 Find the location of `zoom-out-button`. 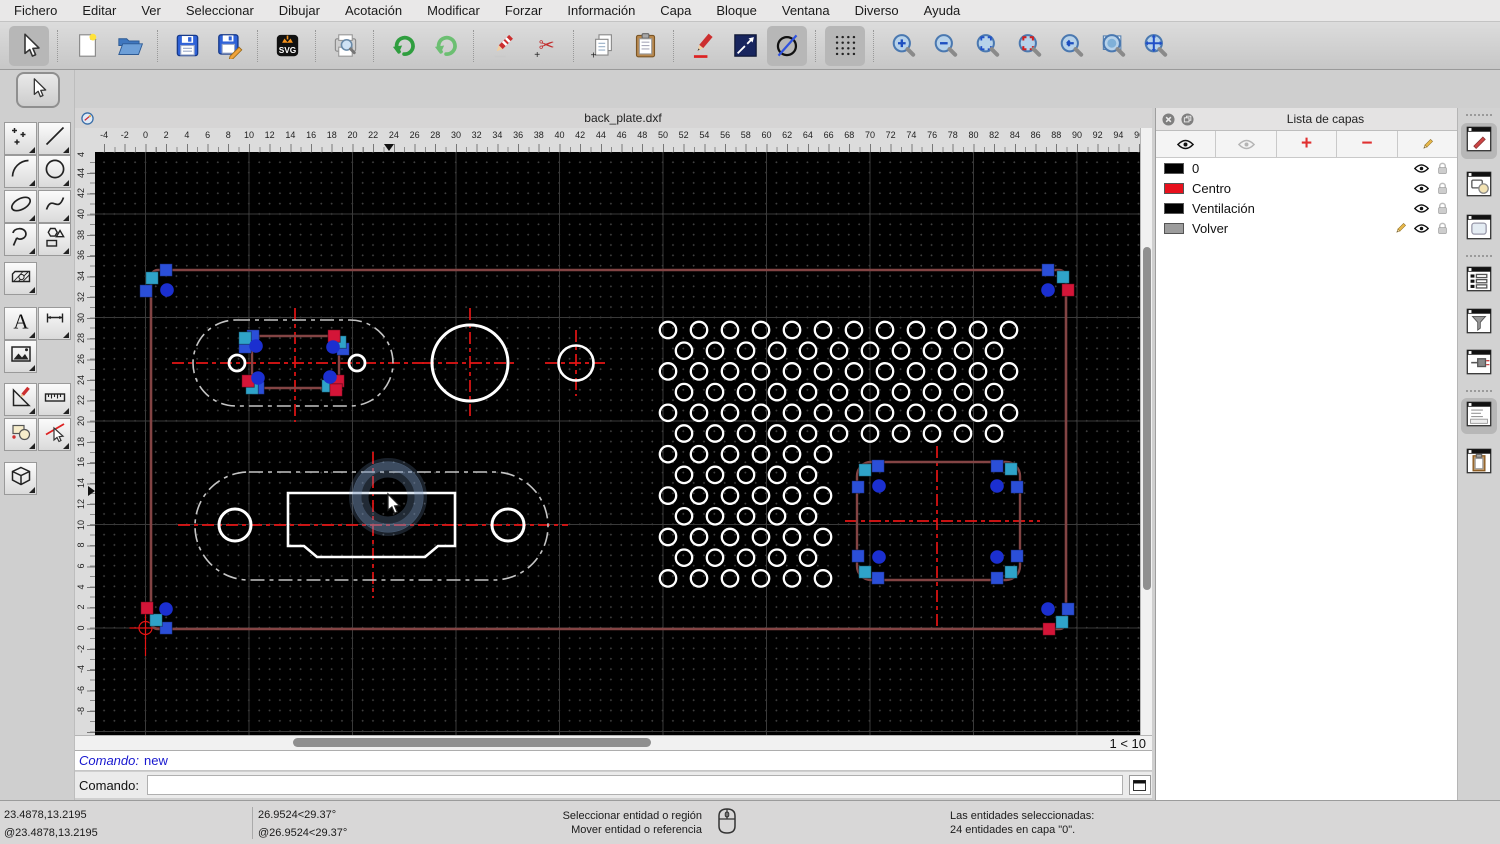

zoom-out-button is located at coordinates (945, 46).